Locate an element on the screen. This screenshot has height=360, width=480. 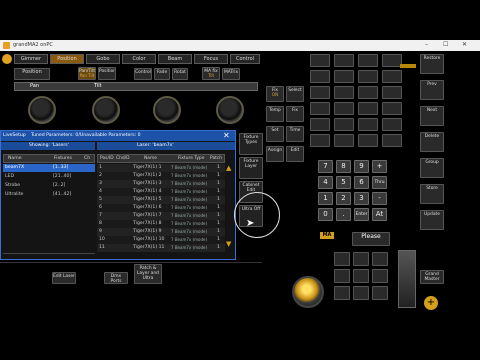
encoder-1-knob is located at coordinates (42, 110).